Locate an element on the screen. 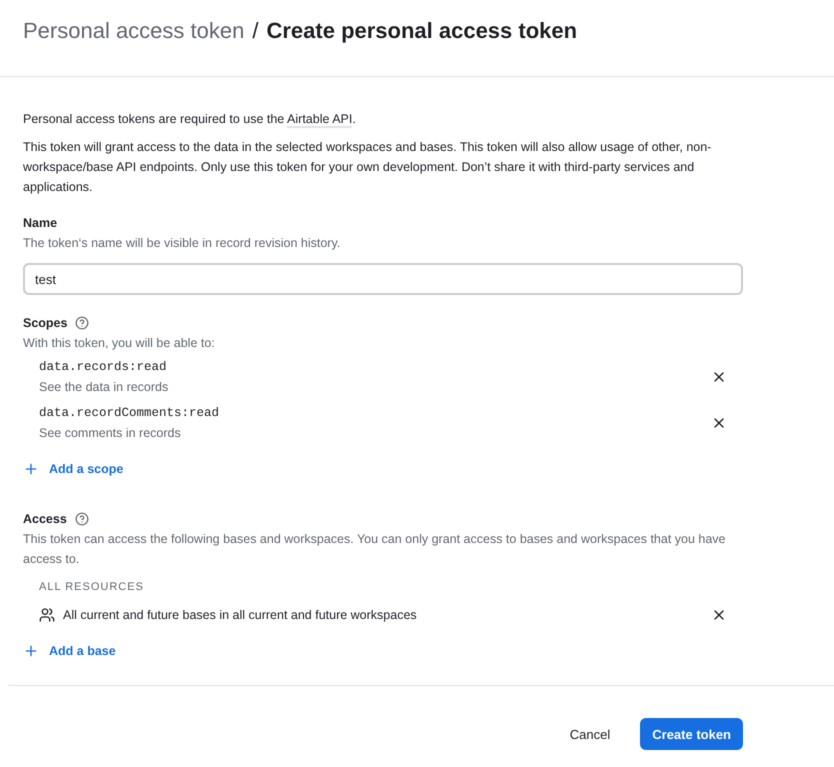 This screenshot has height=767, width=834. scopes-hint: With this token, you will be able to: is located at coordinates (119, 343).